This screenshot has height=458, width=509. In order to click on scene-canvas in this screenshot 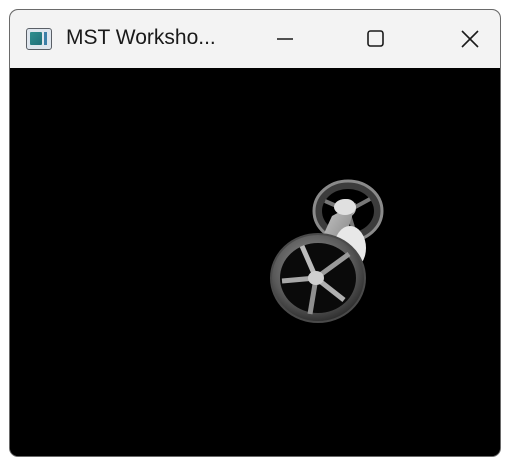, I will do `click(327, 251)`.